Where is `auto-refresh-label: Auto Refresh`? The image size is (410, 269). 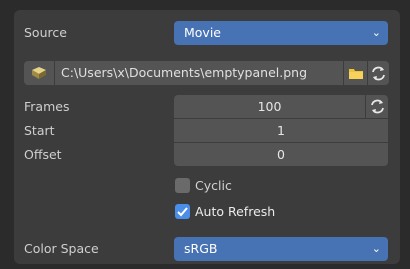 auto-refresh-label: Auto Refresh is located at coordinates (235, 211).